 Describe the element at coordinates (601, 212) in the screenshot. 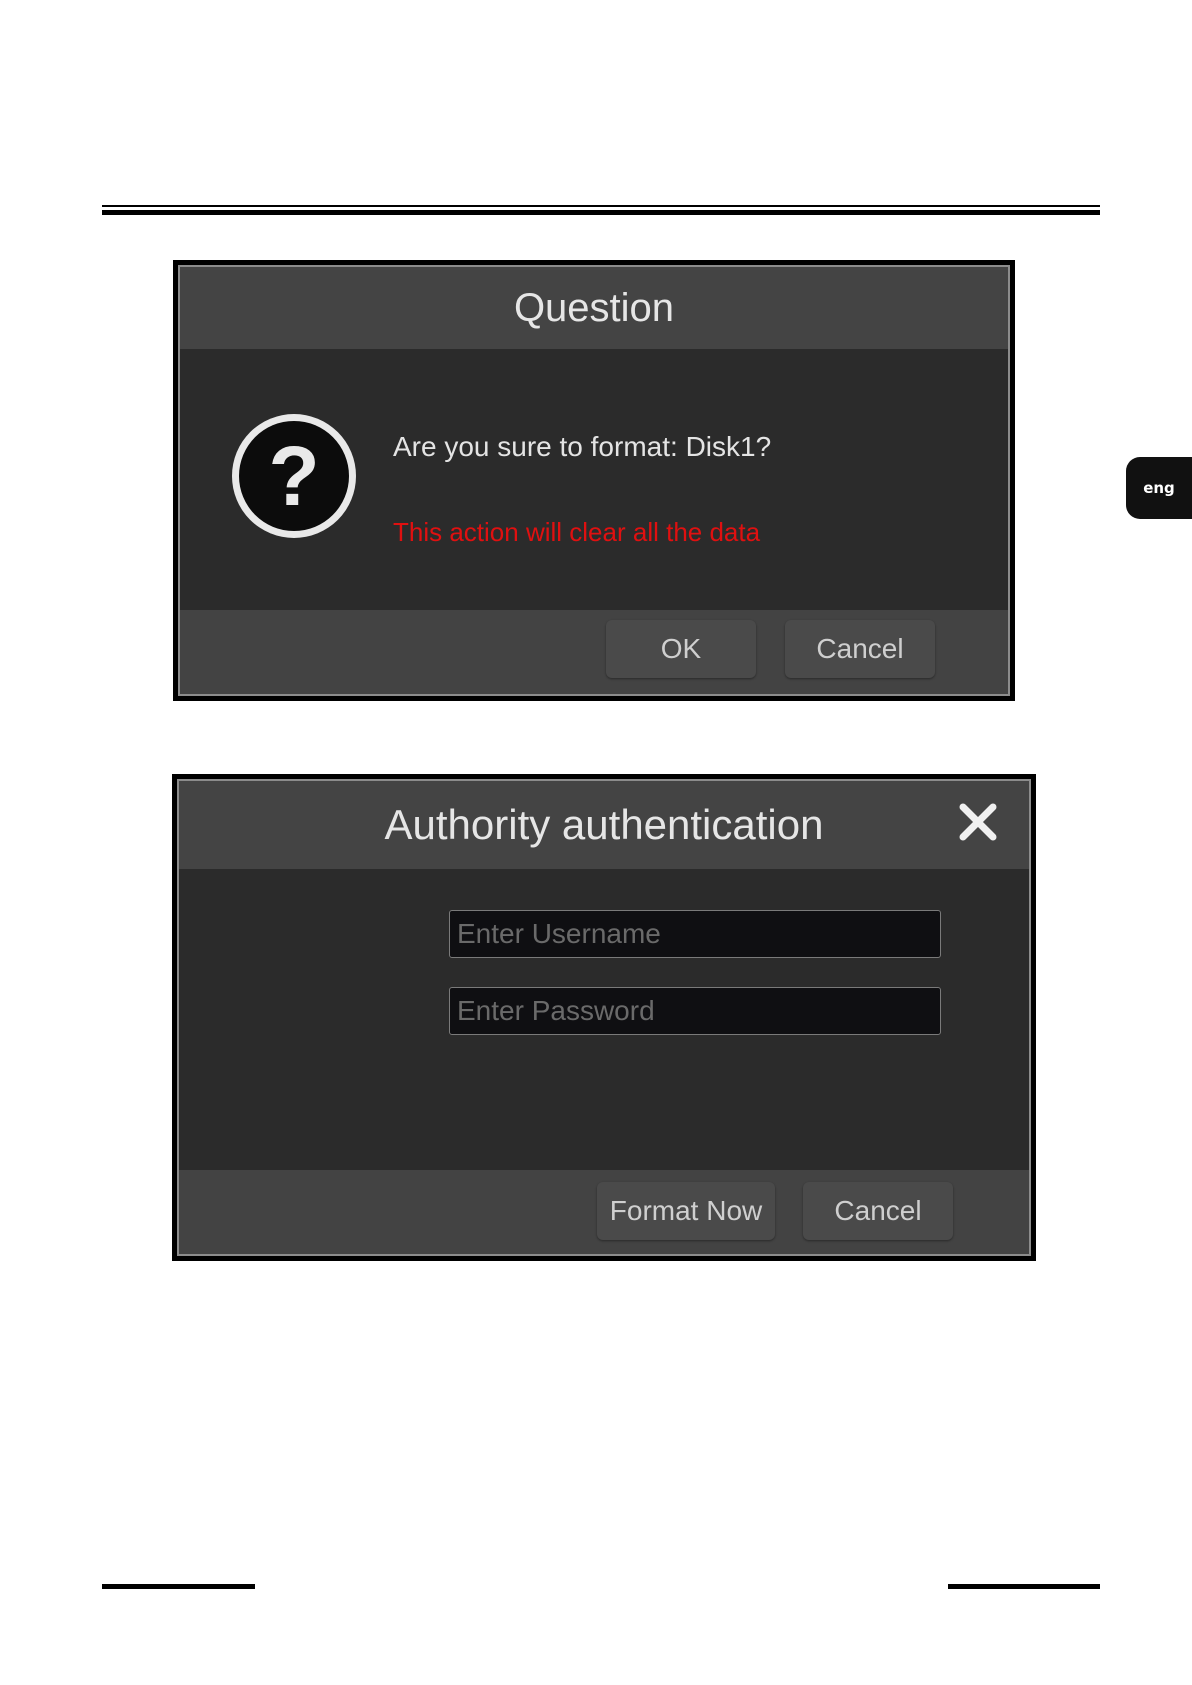

I see `header-rule-thick` at that location.